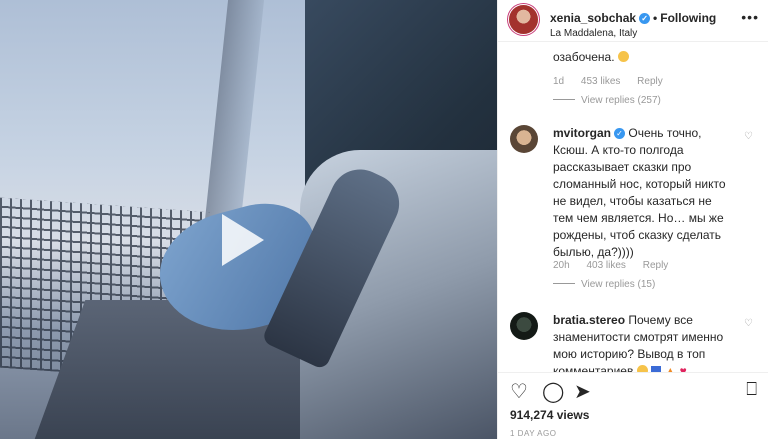 The width and height of the screenshot is (768, 439). What do you see at coordinates (243, 240) in the screenshot?
I see `play-icon` at bounding box center [243, 240].